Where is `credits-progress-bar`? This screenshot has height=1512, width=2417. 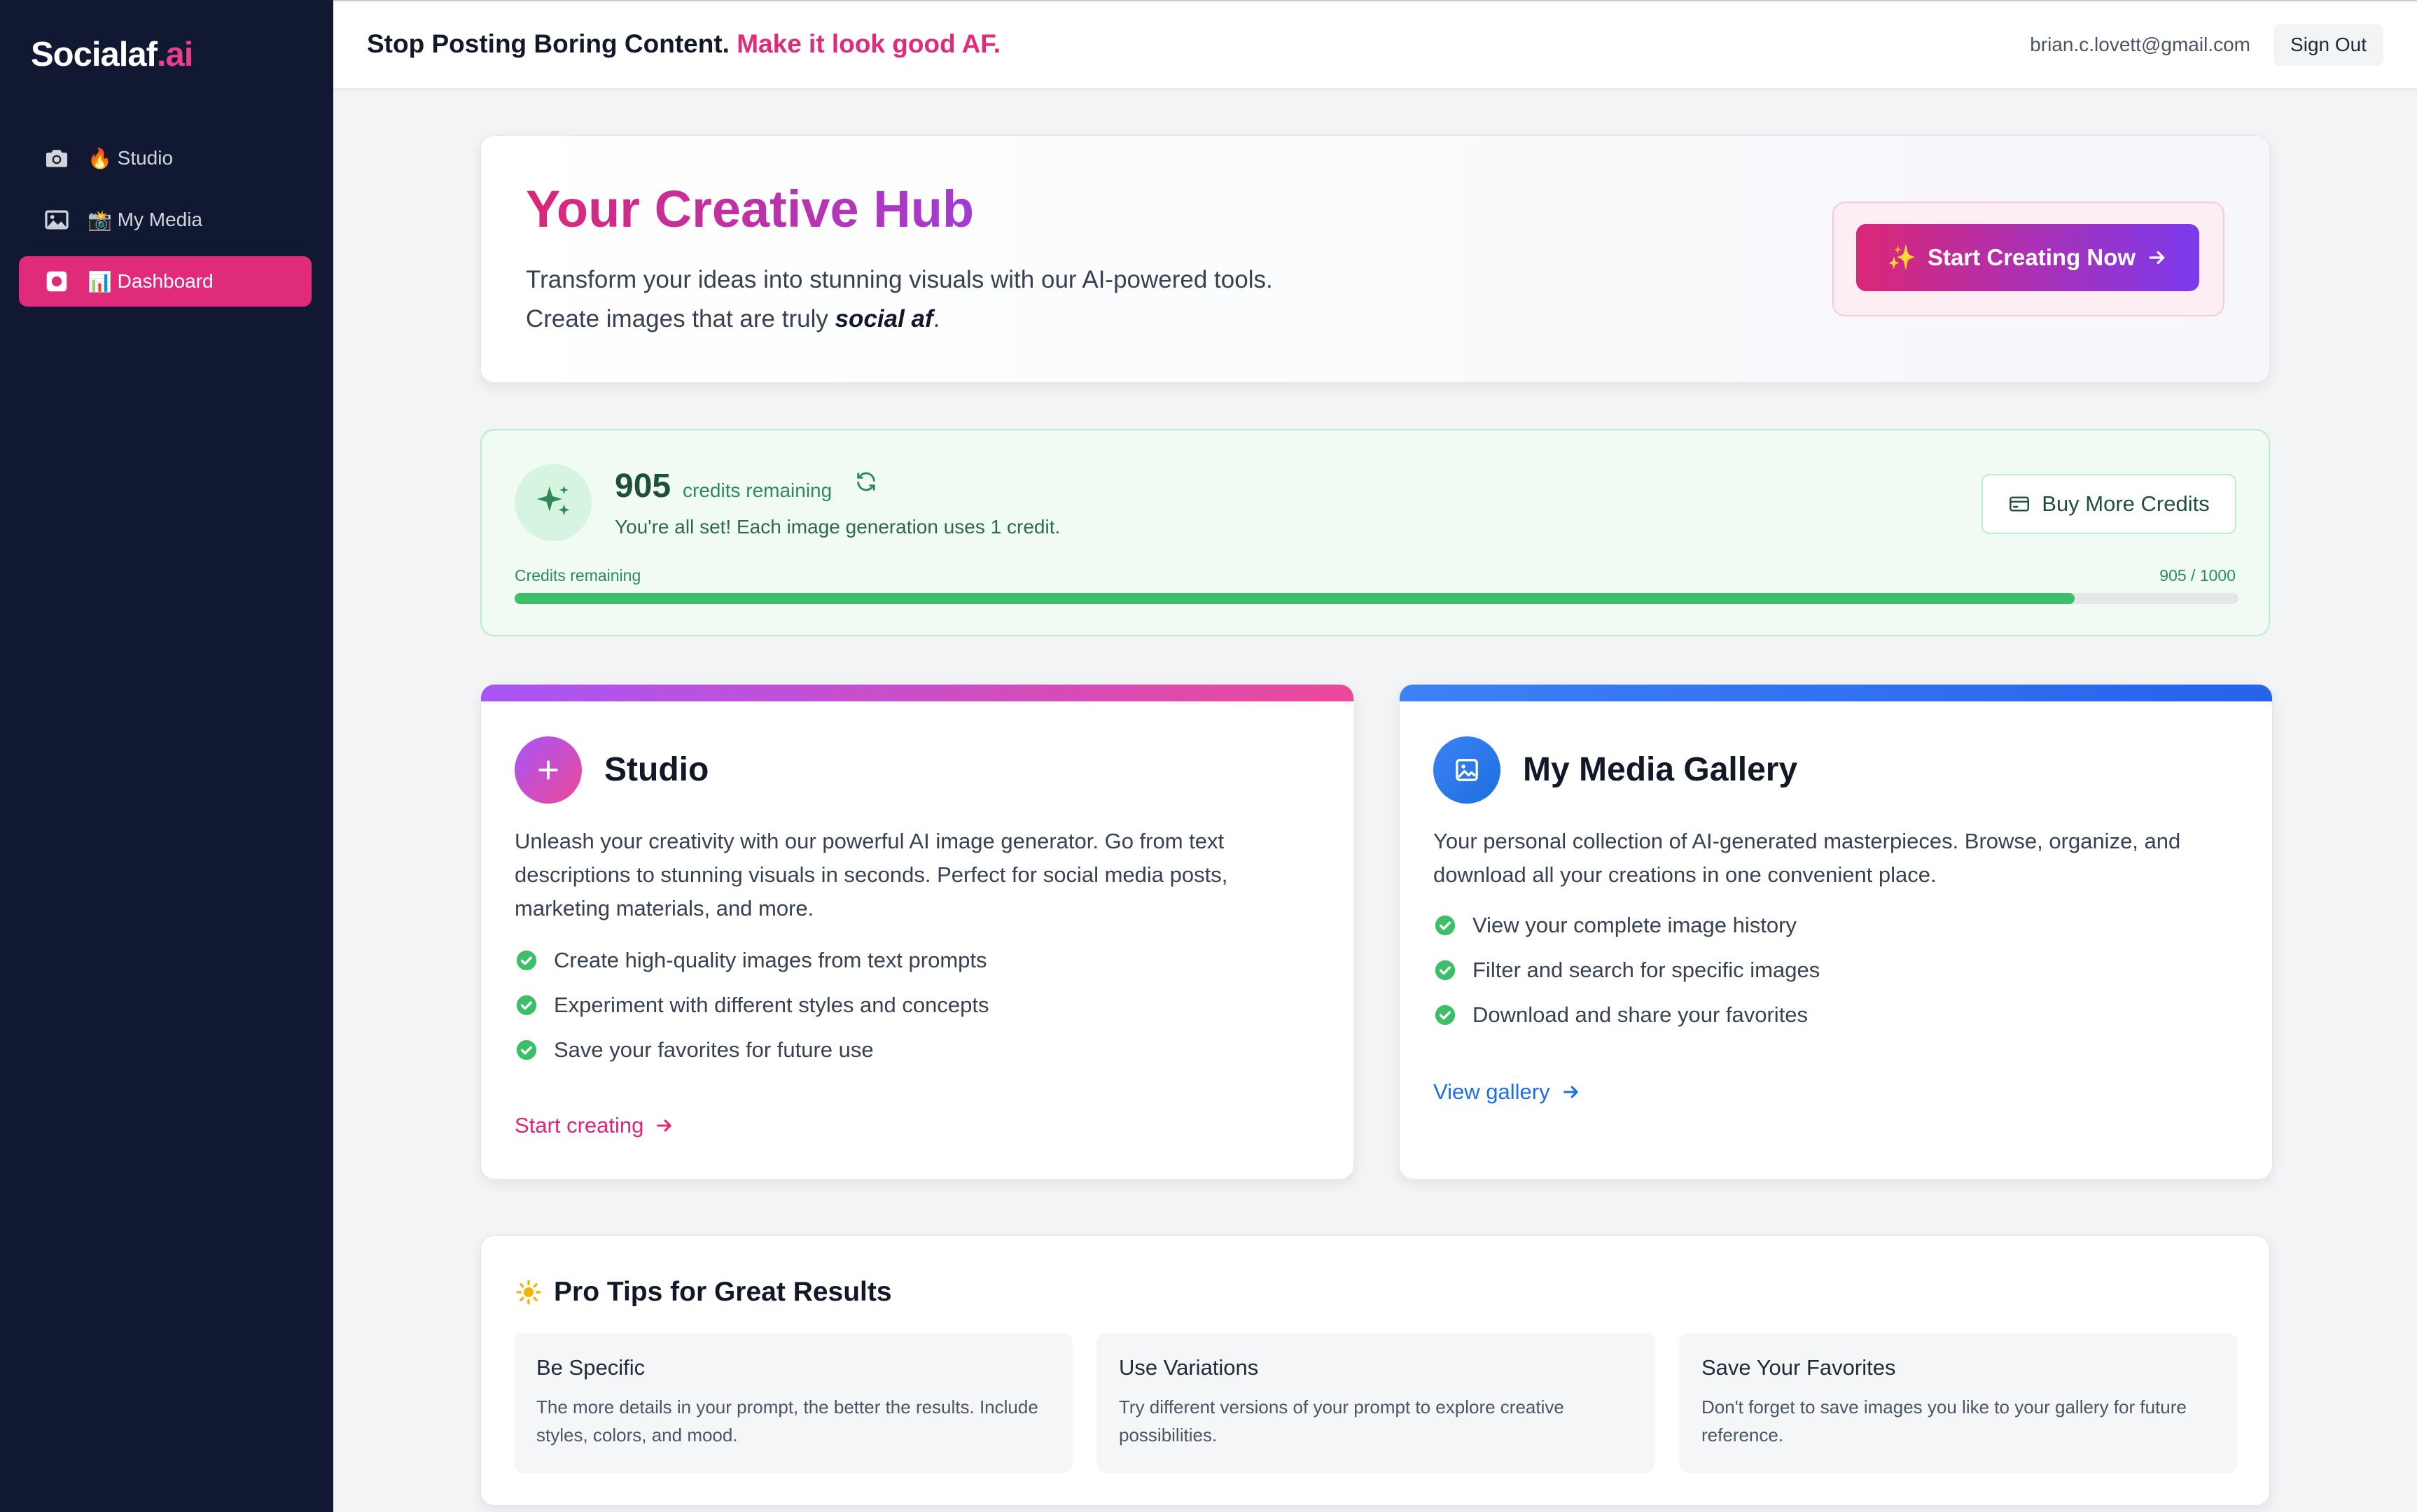
credits-progress-bar is located at coordinates (1376, 598).